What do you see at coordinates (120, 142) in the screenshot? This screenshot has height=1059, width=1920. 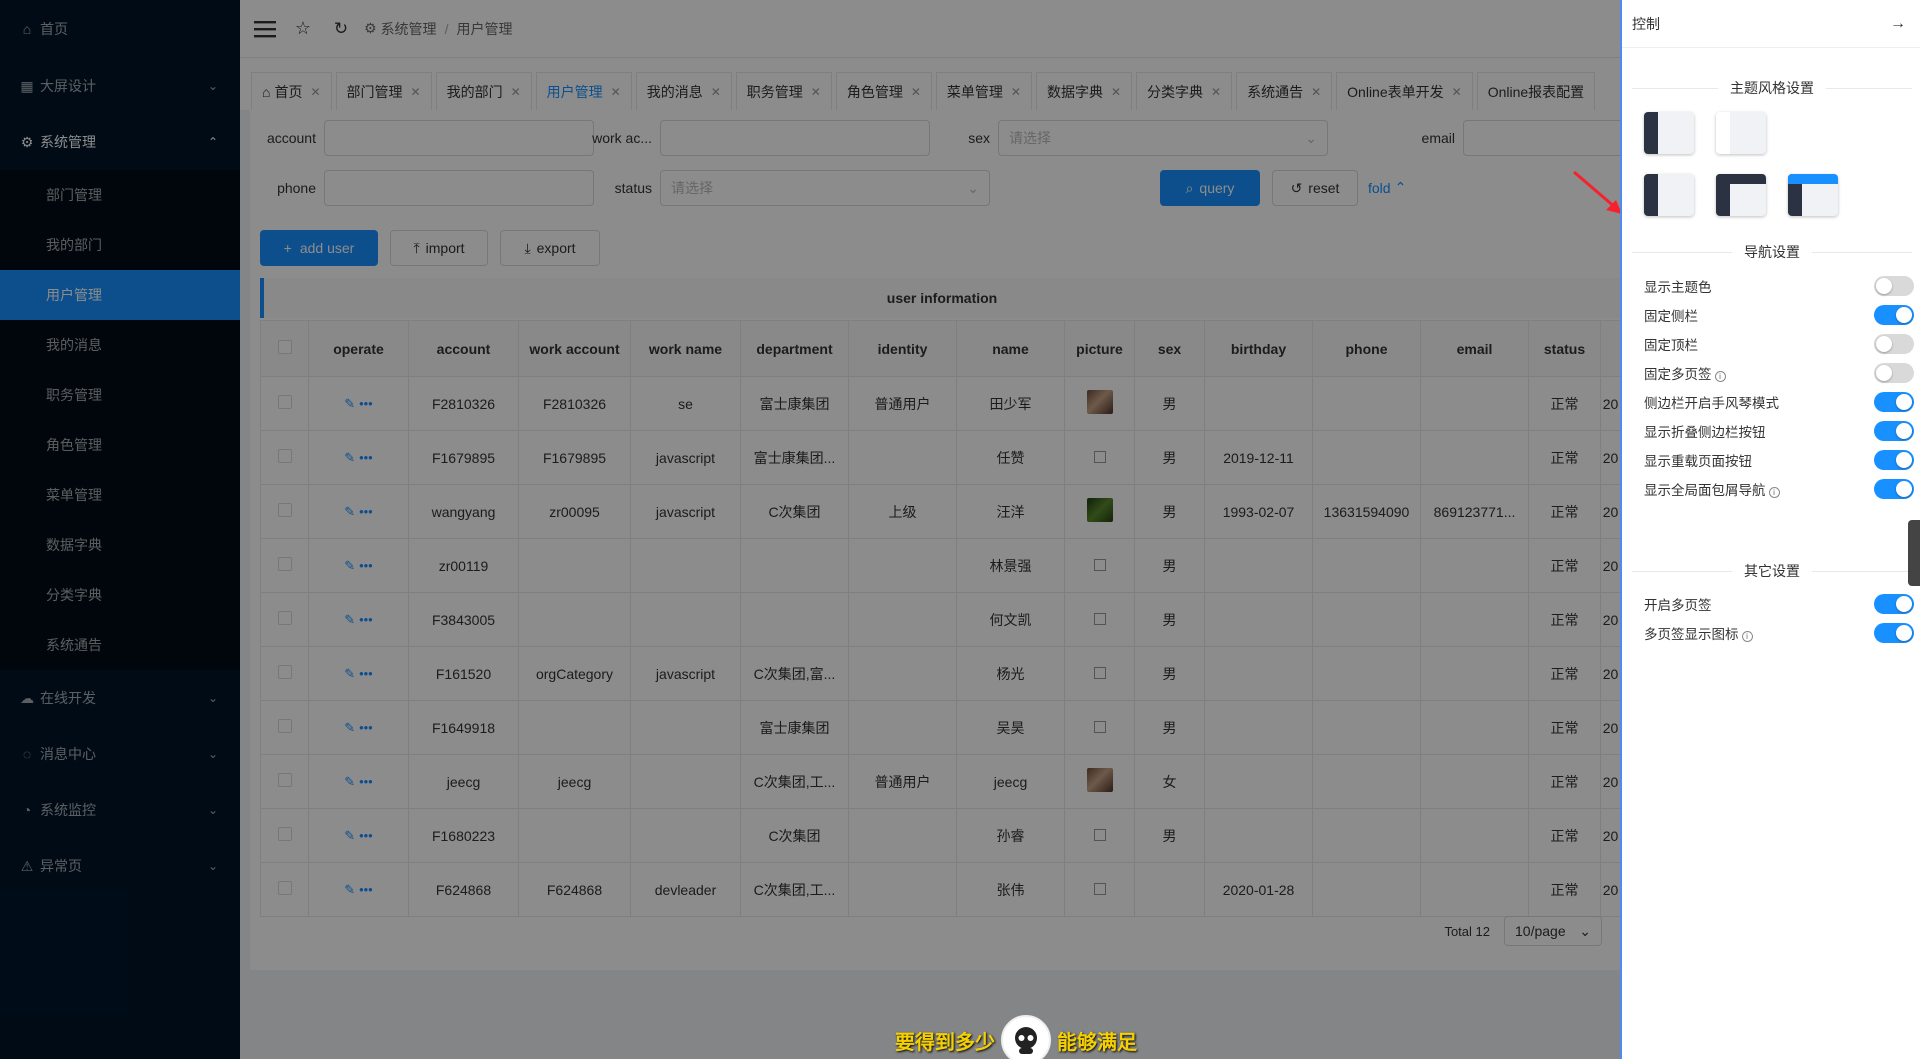 I see `sidebar-item-system: ⚙ 系统管理 ⌃` at bounding box center [120, 142].